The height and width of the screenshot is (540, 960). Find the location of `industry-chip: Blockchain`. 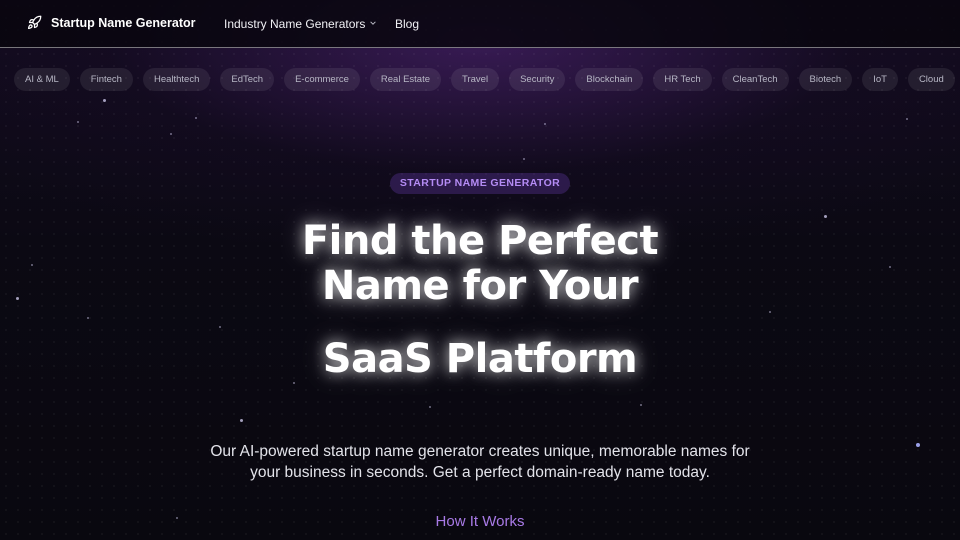

industry-chip: Blockchain is located at coordinates (609, 79).